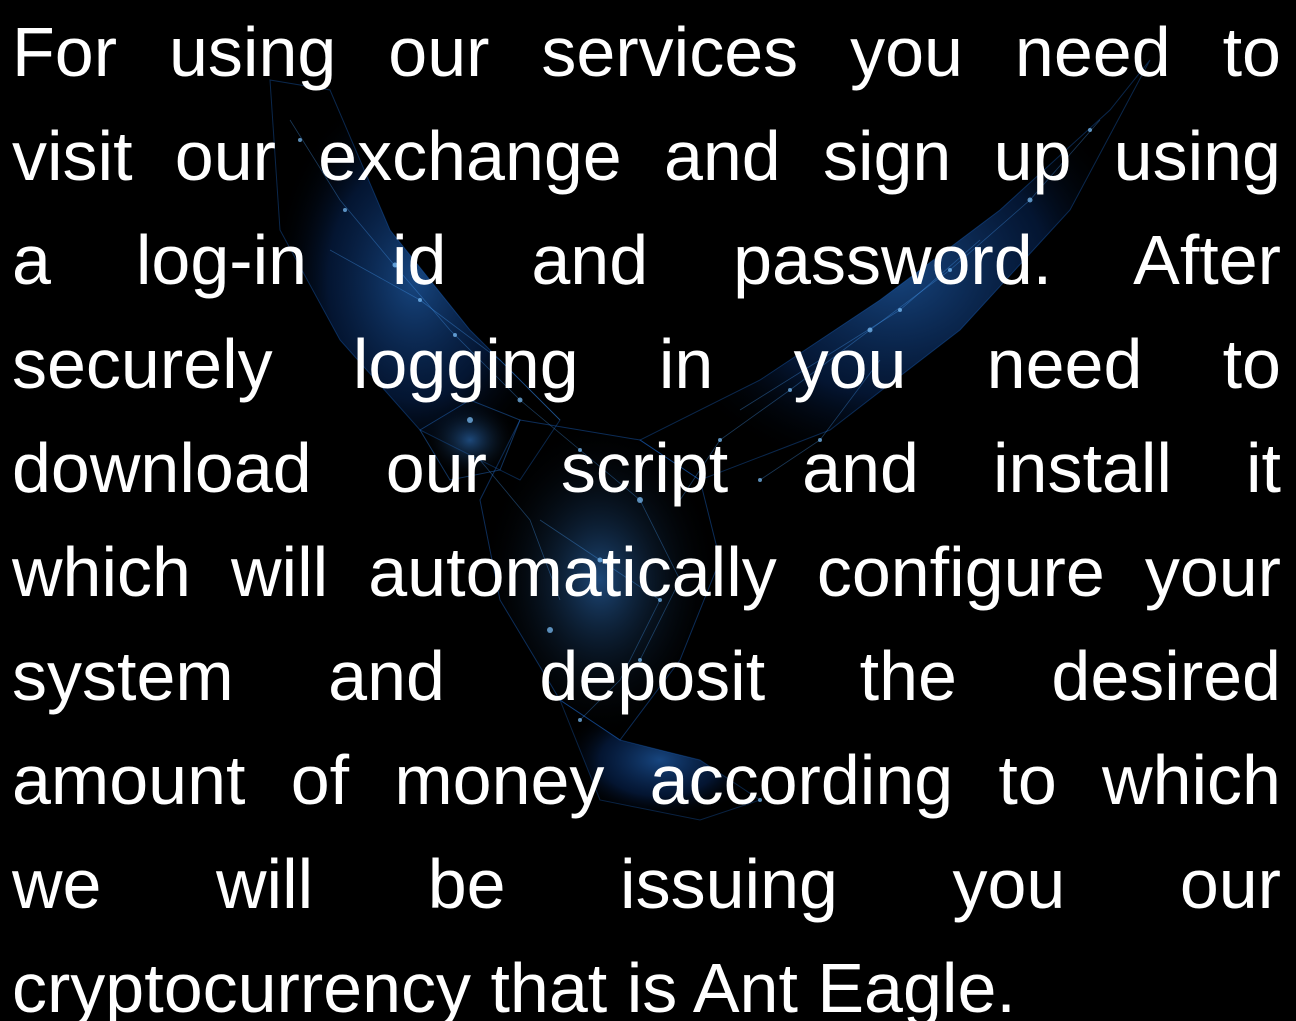 The width and height of the screenshot is (1296, 1021). What do you see at coordinates (646, 52) in the screenshot?
I see `paragraph-line: For using our services you need to` at bounding box center [646, 52].